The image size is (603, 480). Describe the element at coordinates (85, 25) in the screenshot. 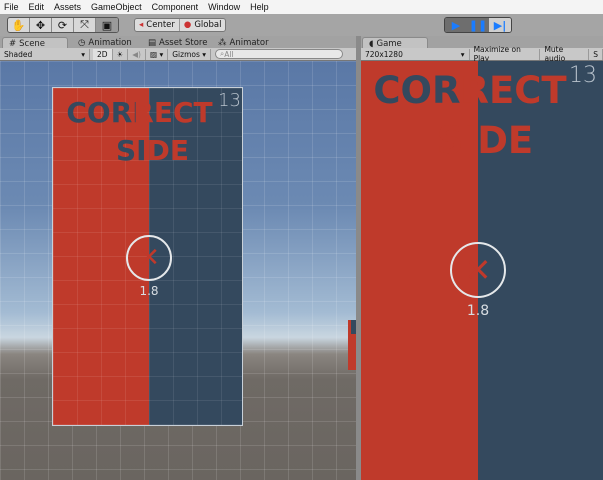

I see `scale-icon: ⤧` at that location.